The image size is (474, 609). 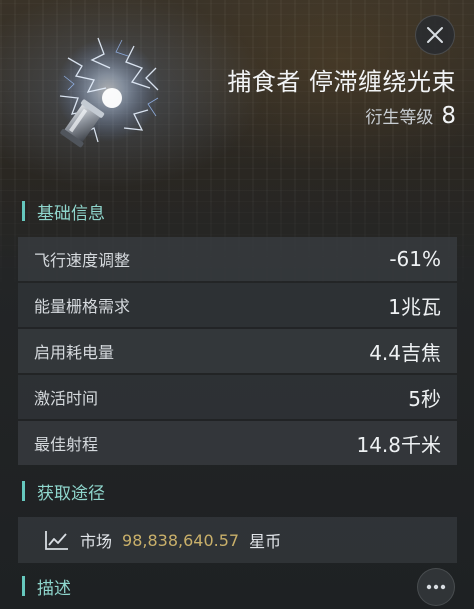 I want to click on attribute-value: 14.8千米, so click(x=398, y=444).